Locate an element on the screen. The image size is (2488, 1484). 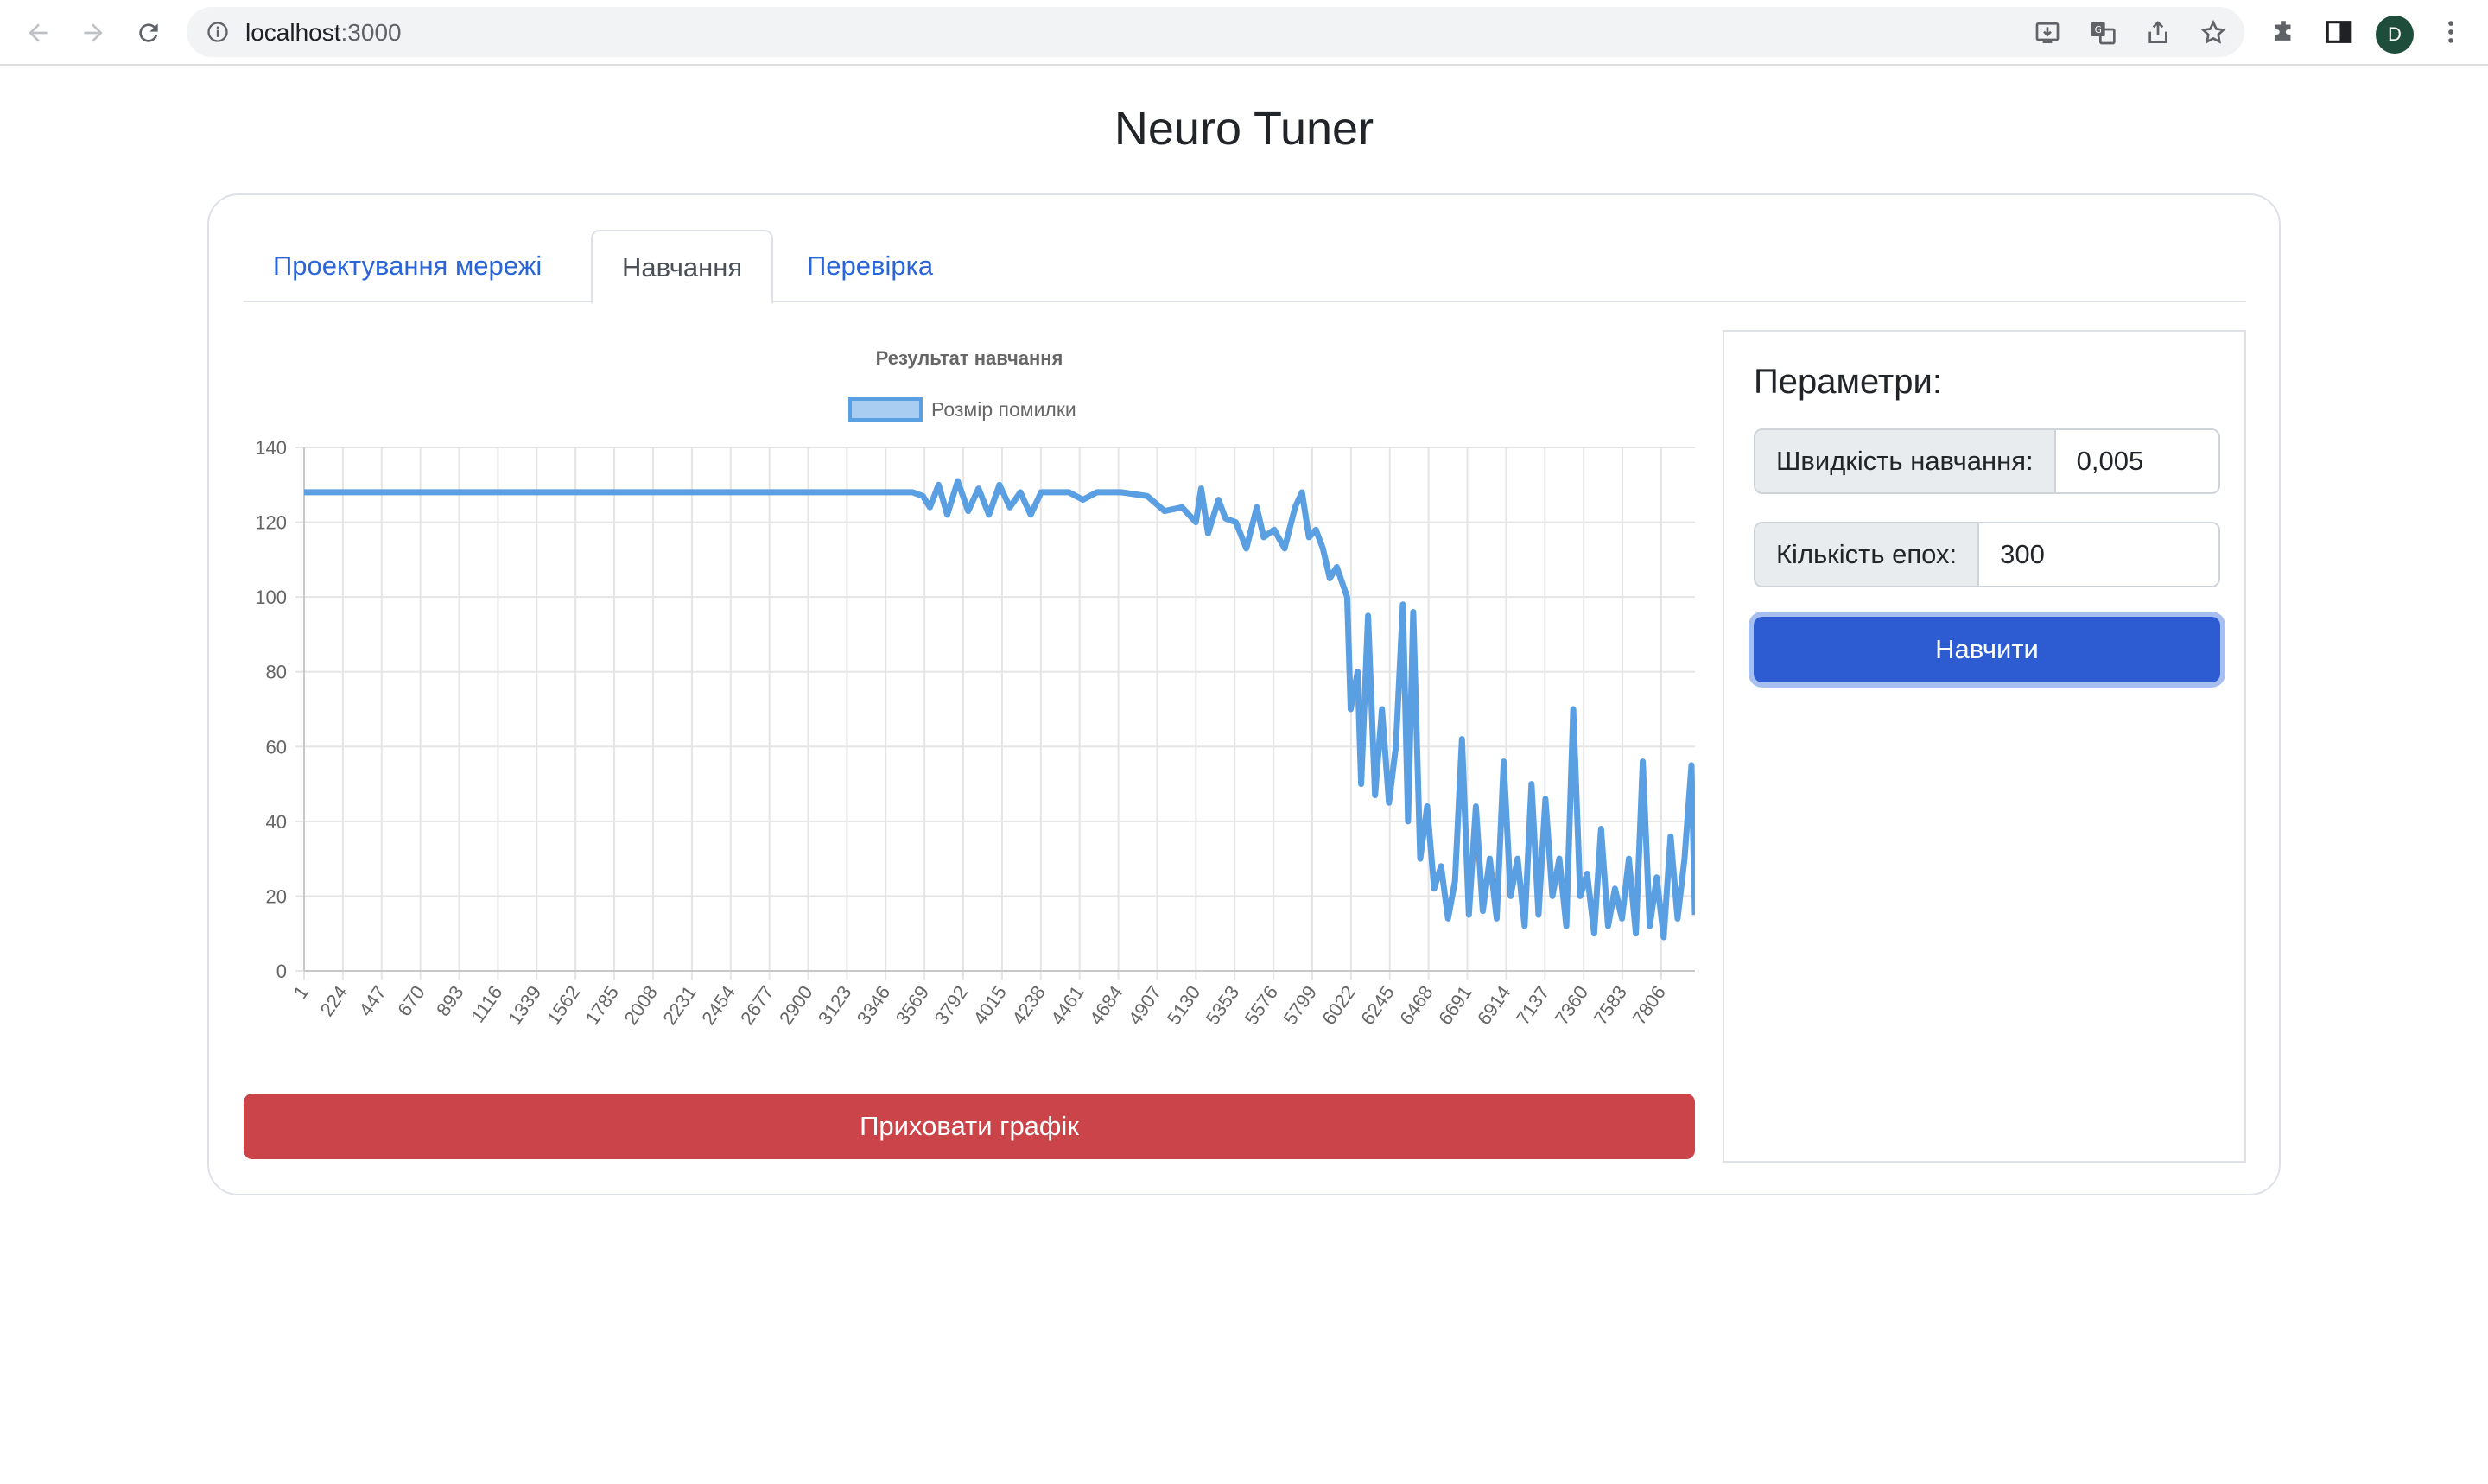
epochs-group: Кількість епох: 300 is located at coordinates (1987, 554).